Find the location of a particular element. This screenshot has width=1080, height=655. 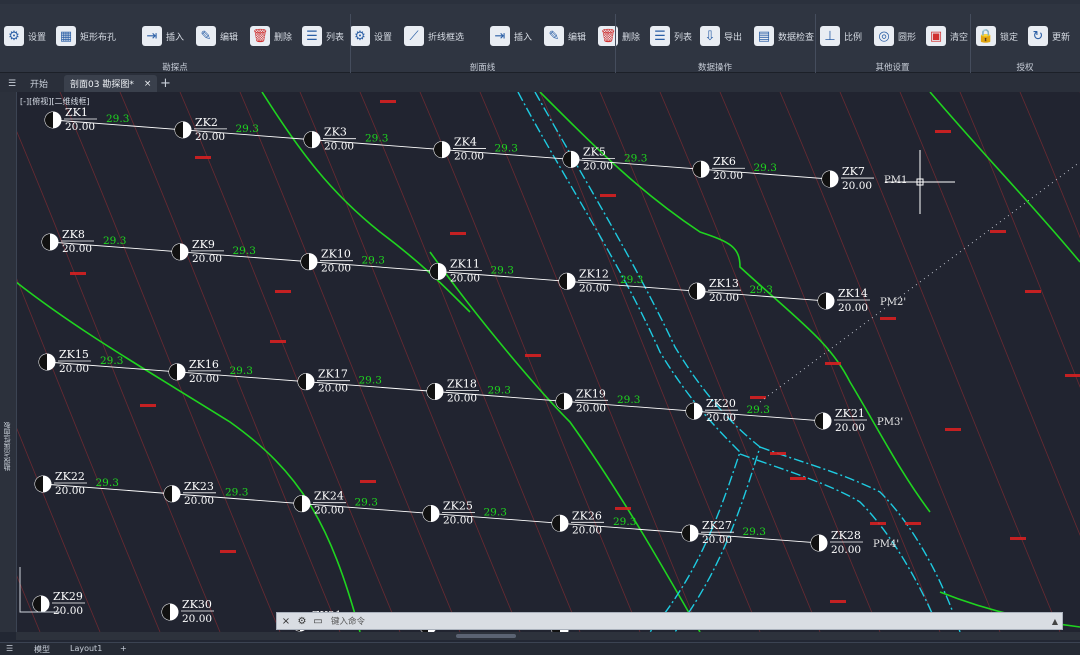

refresh-icon: ↻ is located at coordinates (1038, 36).